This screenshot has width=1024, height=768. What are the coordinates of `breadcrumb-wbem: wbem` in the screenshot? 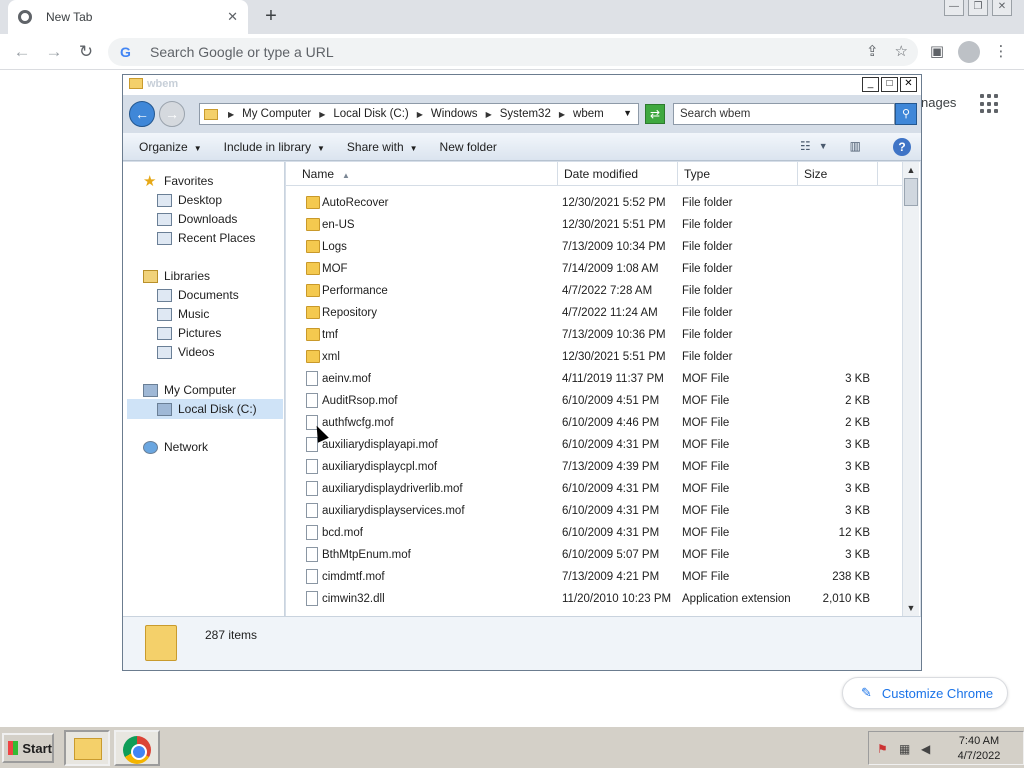 It's located at (588, 114).